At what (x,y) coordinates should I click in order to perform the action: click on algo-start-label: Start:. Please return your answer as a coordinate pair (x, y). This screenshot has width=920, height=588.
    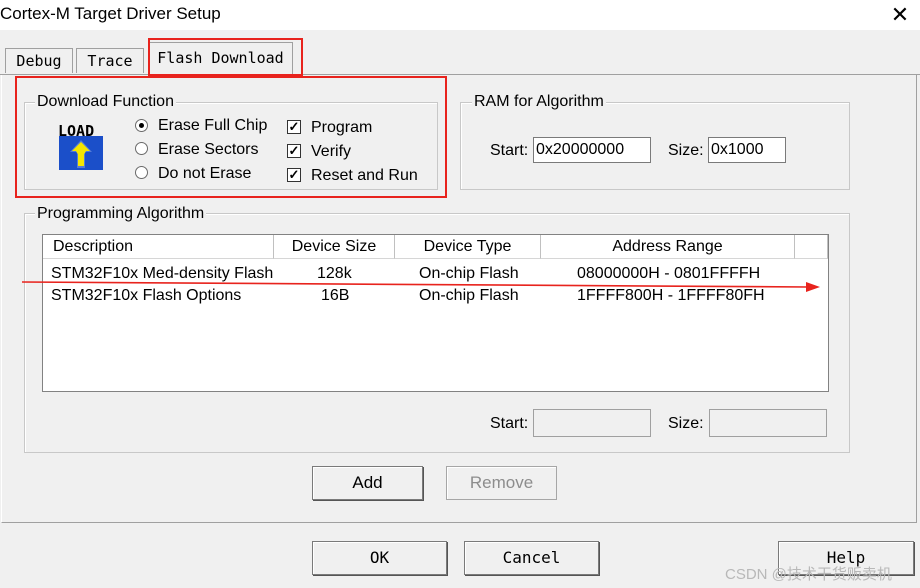
    Looking at the image, I should click on (509, 423).